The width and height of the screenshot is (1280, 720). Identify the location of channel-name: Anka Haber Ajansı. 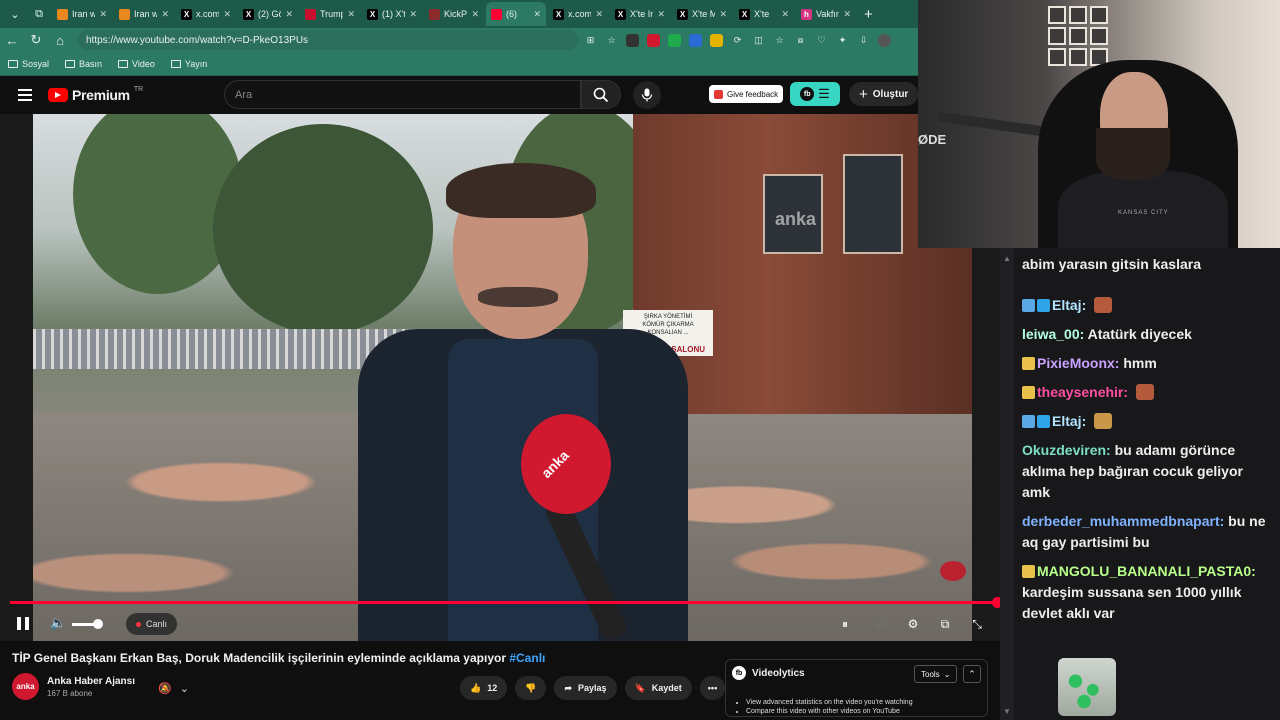
(91, 681).